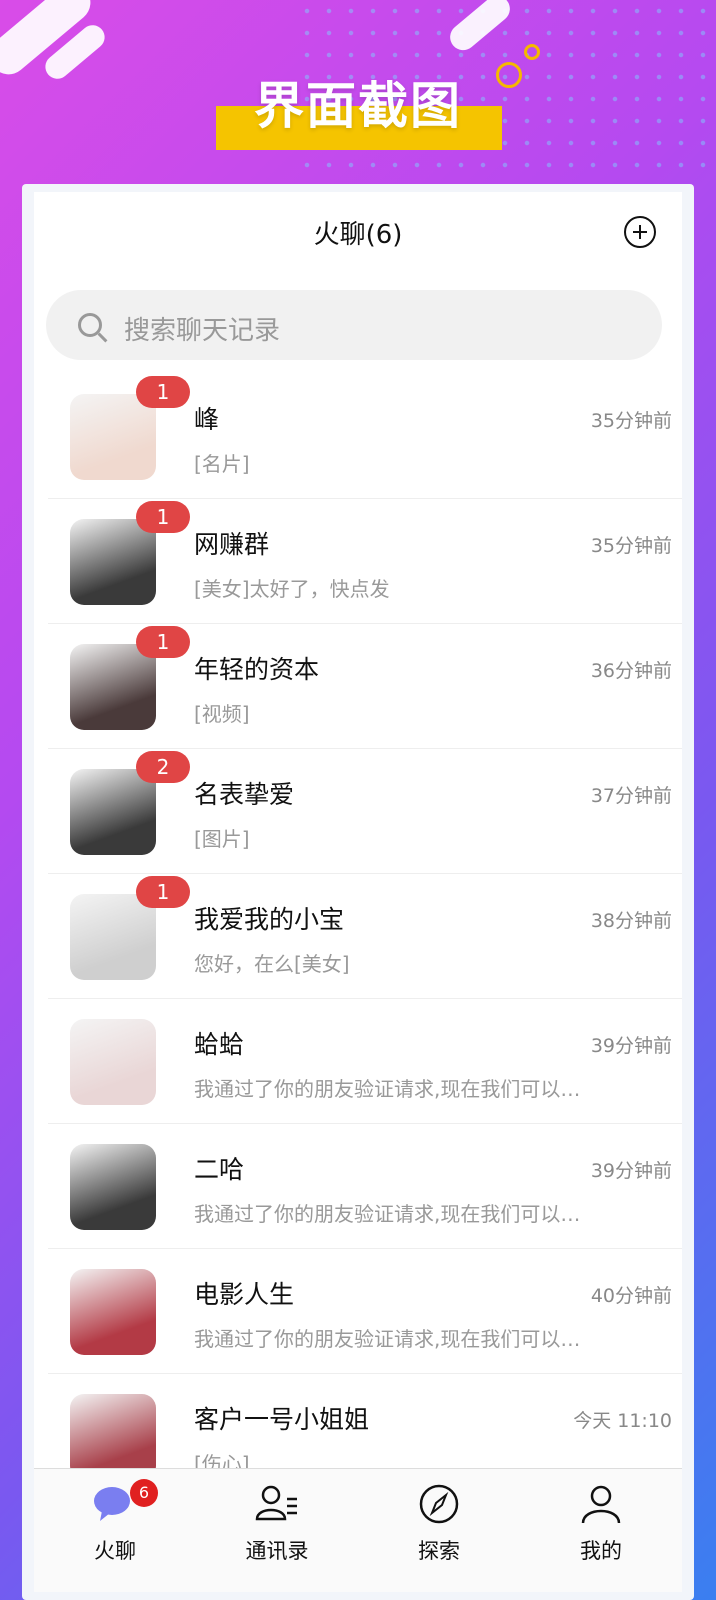  I want to click on tab-chat: 6 火聊, so click(115, 1530).